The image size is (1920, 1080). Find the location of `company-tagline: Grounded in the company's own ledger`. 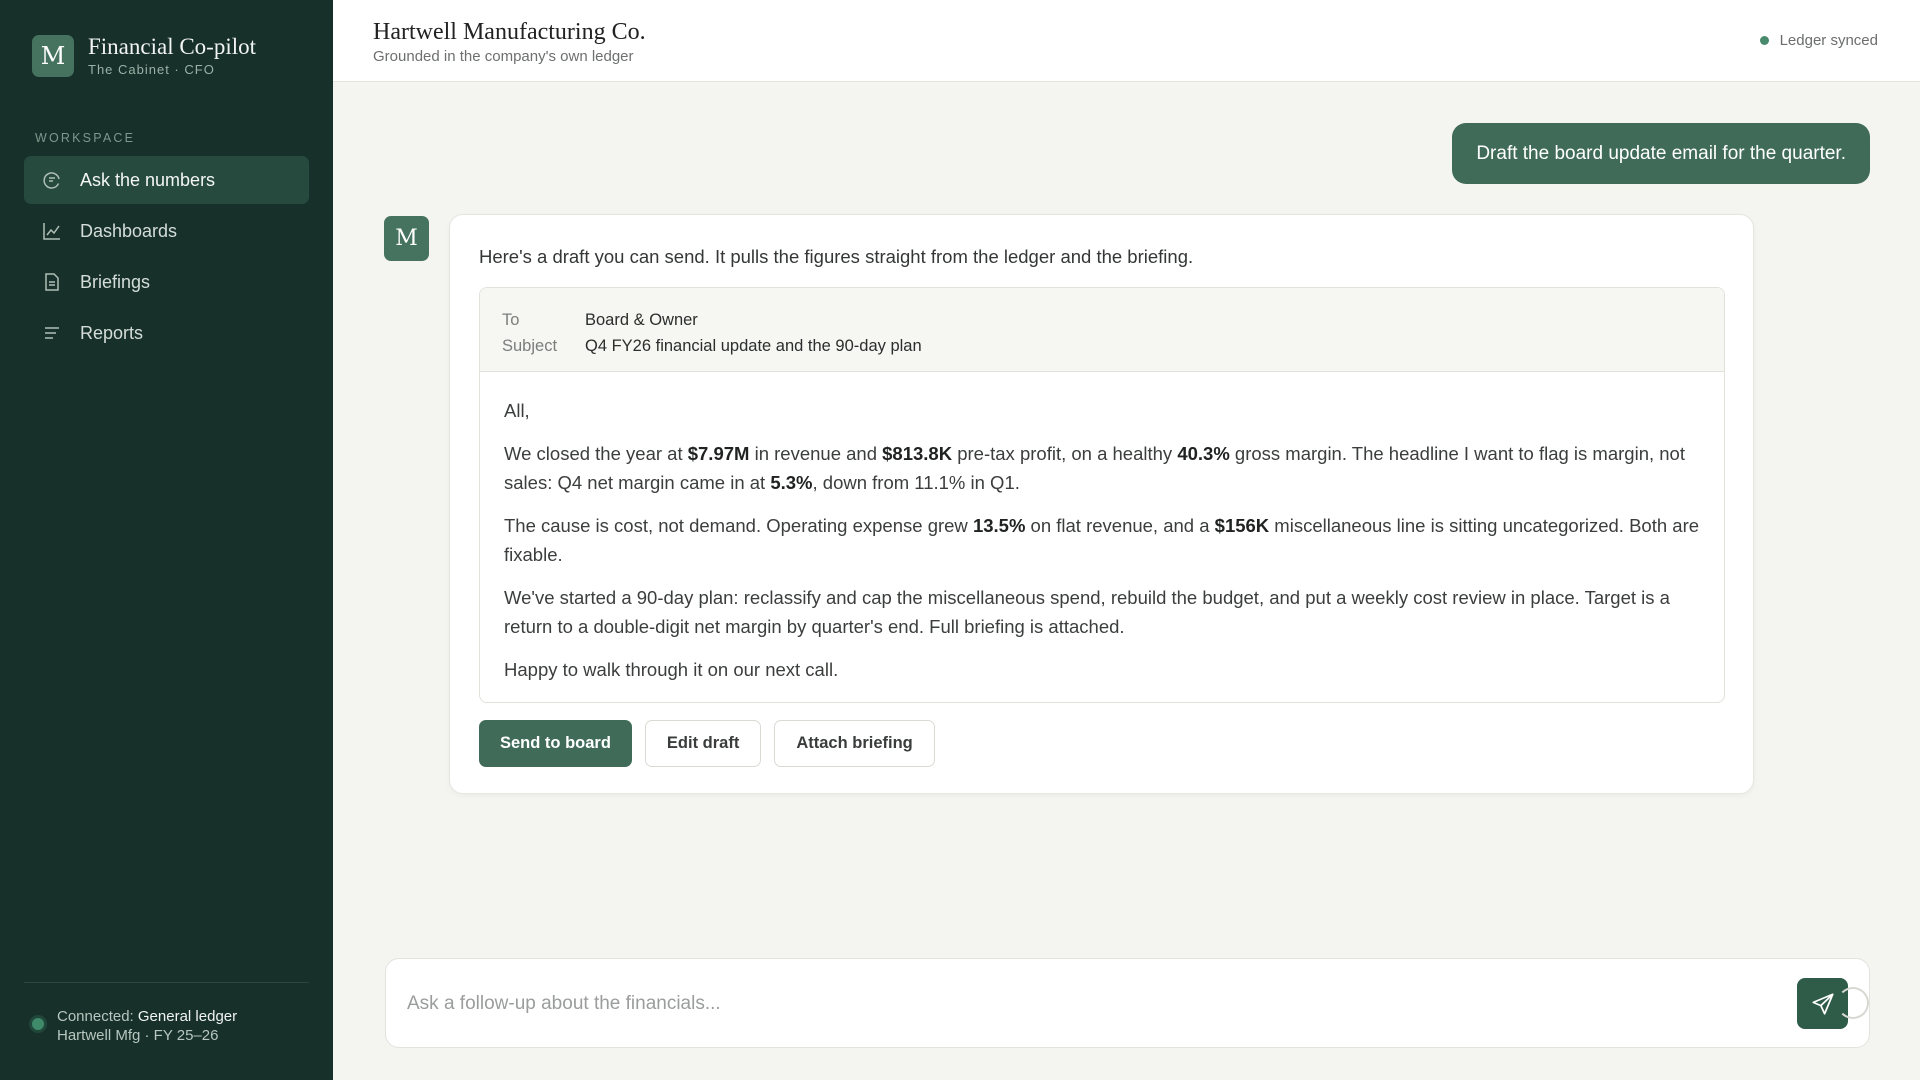

company-tagline: Grounded in the company's own ledger is located at coordinates (503, 56).